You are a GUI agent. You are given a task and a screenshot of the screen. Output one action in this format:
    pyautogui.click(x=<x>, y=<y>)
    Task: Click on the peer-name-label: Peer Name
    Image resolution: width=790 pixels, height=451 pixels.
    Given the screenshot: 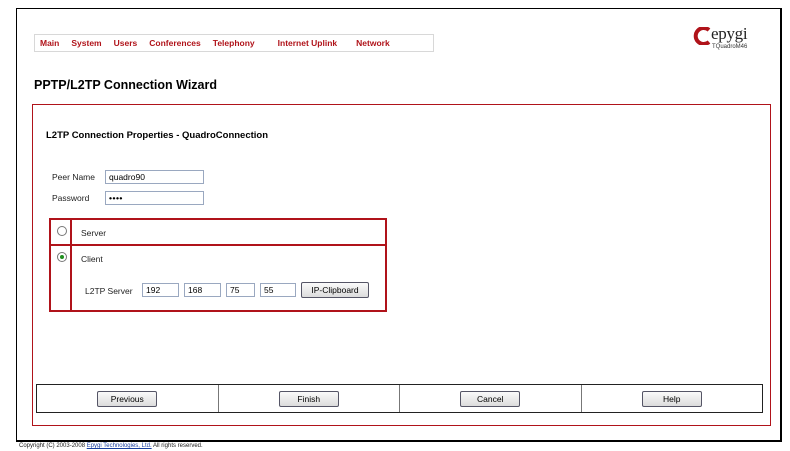 What is the action you would take?
    pyautogui.click(x=73, y=177)
    